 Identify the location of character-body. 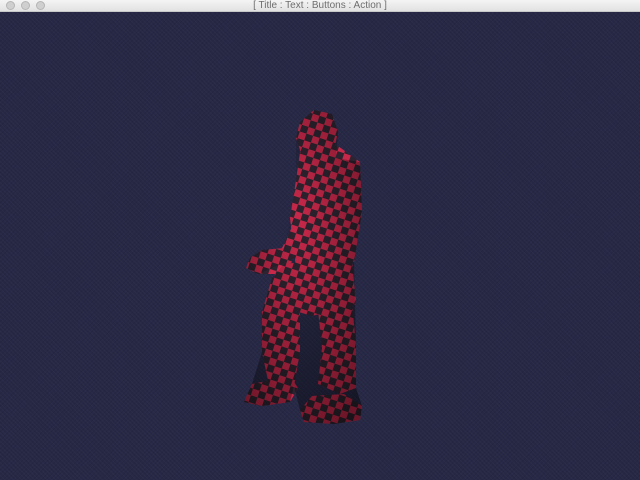
(303, 267).